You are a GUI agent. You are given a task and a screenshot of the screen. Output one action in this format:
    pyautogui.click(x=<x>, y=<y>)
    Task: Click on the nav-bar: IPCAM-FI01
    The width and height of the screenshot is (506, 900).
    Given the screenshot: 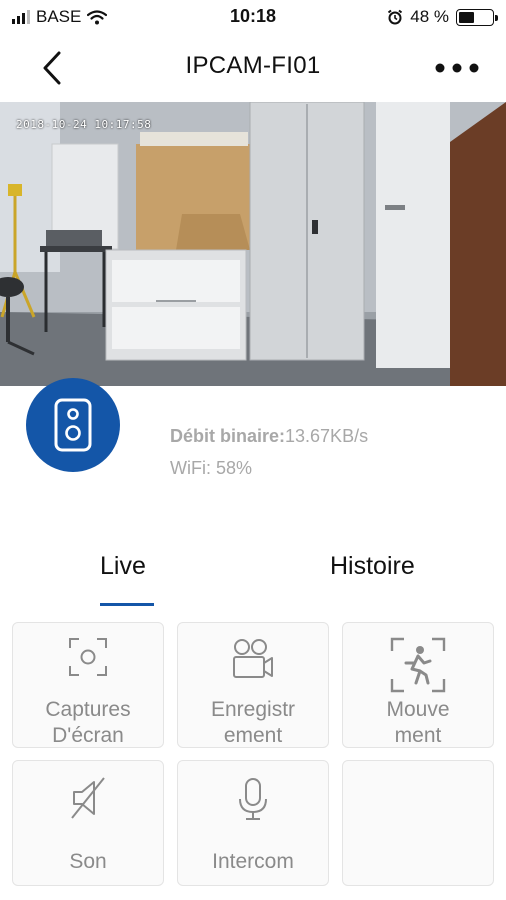 What is the action you would take?
    pyautogui.click(x=253, y=67)
    